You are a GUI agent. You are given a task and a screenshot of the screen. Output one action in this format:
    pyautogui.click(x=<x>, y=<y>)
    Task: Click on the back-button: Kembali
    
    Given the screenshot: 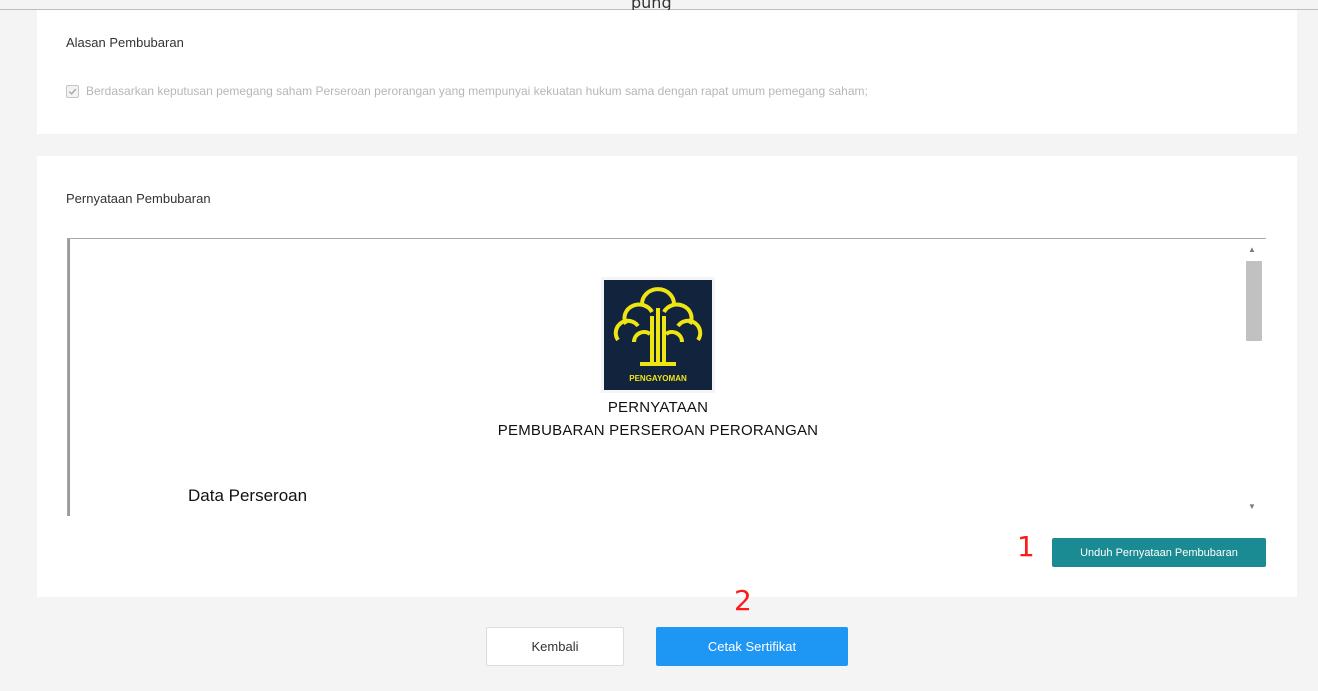 What is the action you would take?
    pyautogui.click(x=555, y=646)
    